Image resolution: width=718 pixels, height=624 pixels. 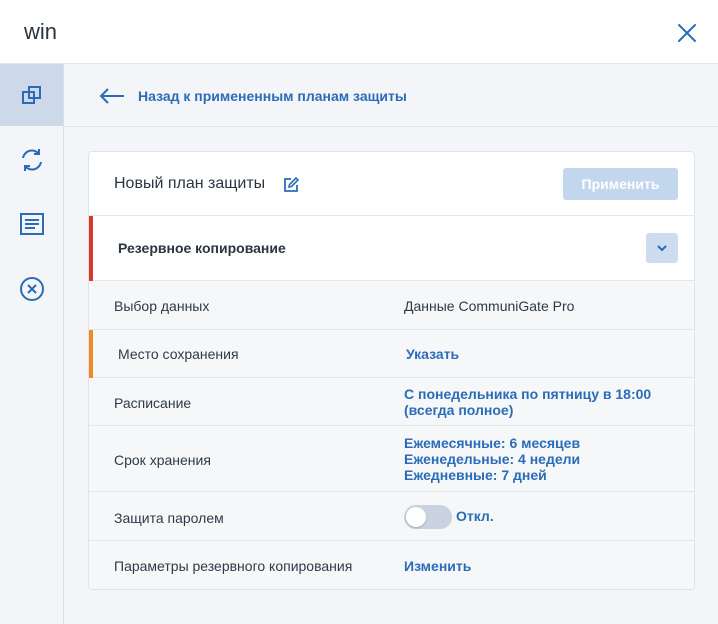 What do you see at coordinates (527, 394) in the screenshot?
I see `schedule-link: С понедельника по пятницу в 18:00` at bounding box center [527, 394].